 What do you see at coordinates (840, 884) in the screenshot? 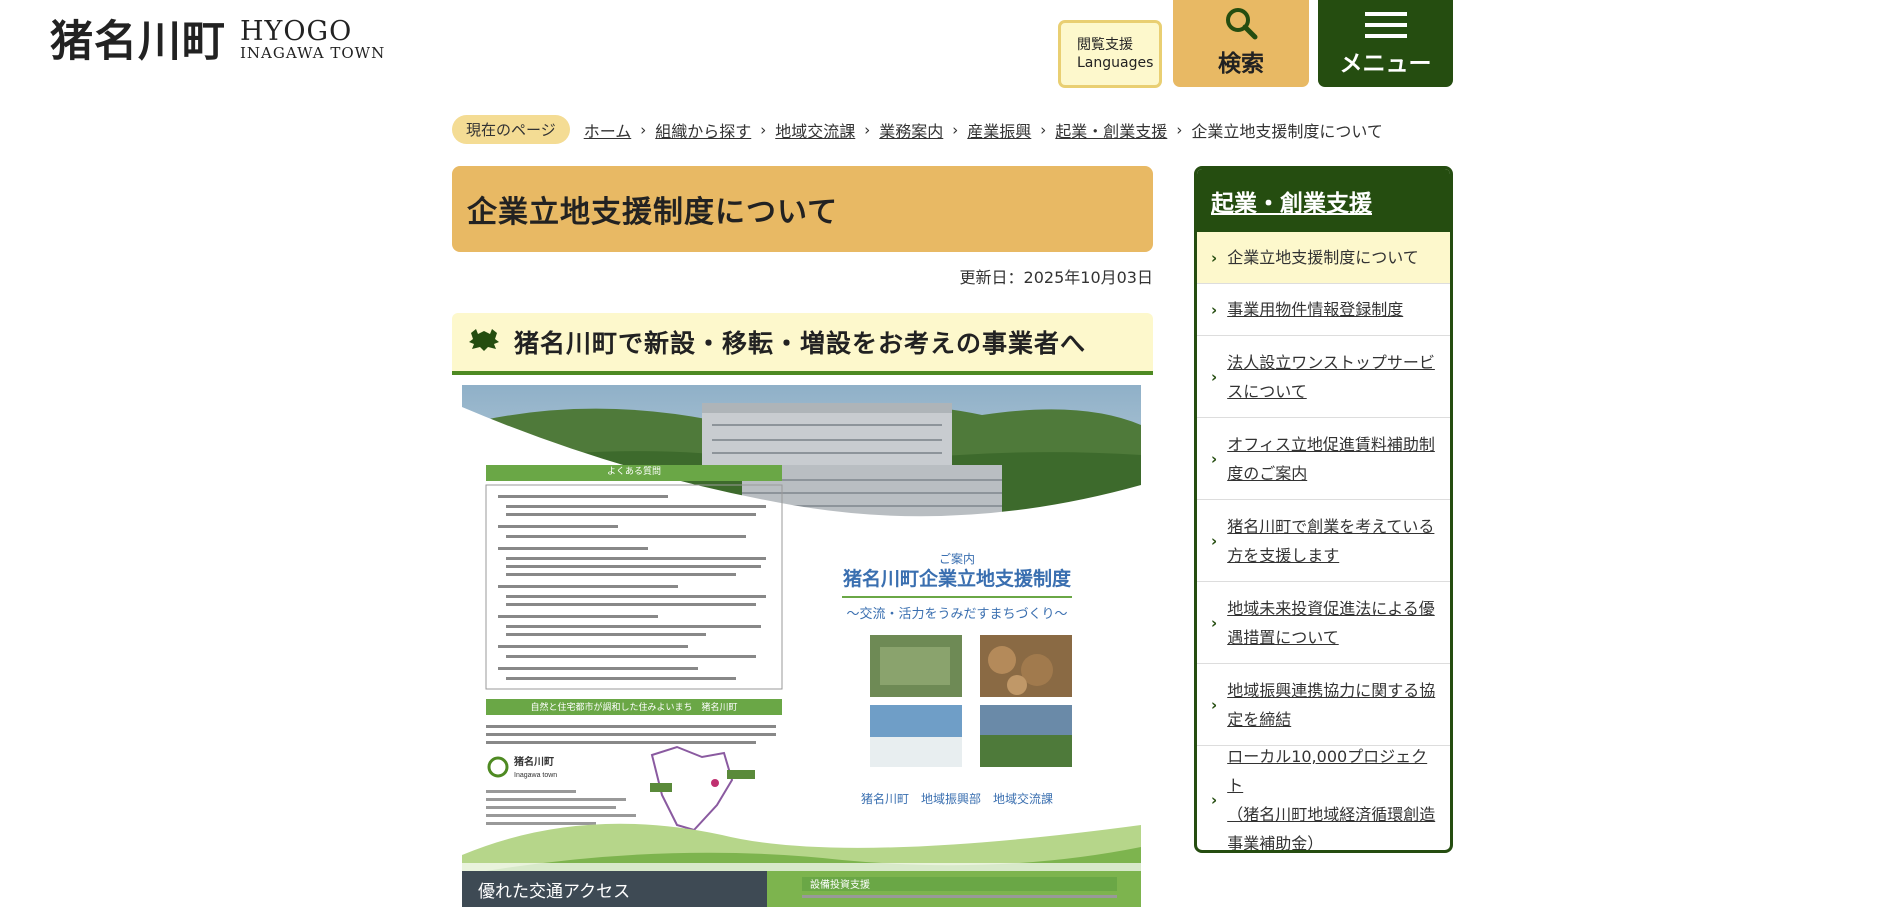
I see `flyer-bottom-right: 設備投資支援` at bounding box center [840, 884].